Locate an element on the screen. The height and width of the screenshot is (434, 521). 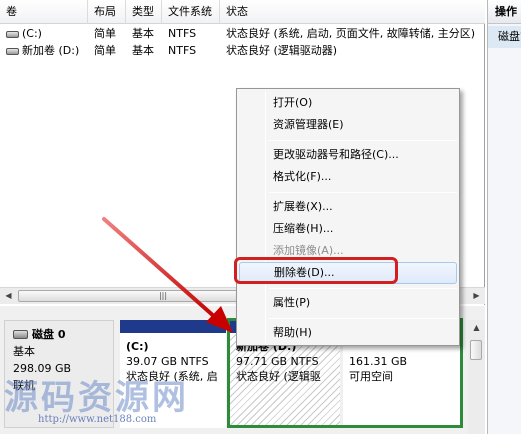
vertical-scrollbar: ▲ is located at coordinates (476, 377).